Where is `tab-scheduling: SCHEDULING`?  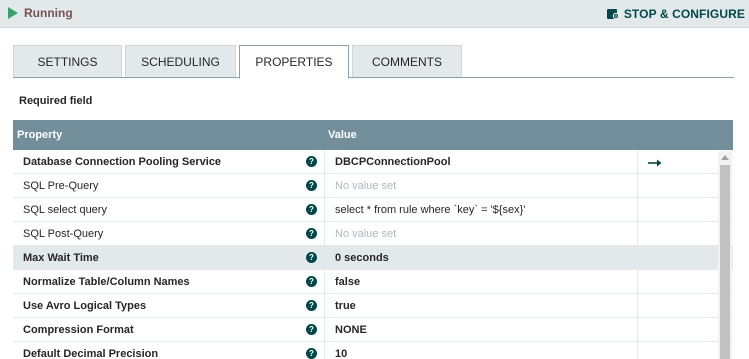
tab-scheduling: SCHEDULING is located at coordinates (180, 61).